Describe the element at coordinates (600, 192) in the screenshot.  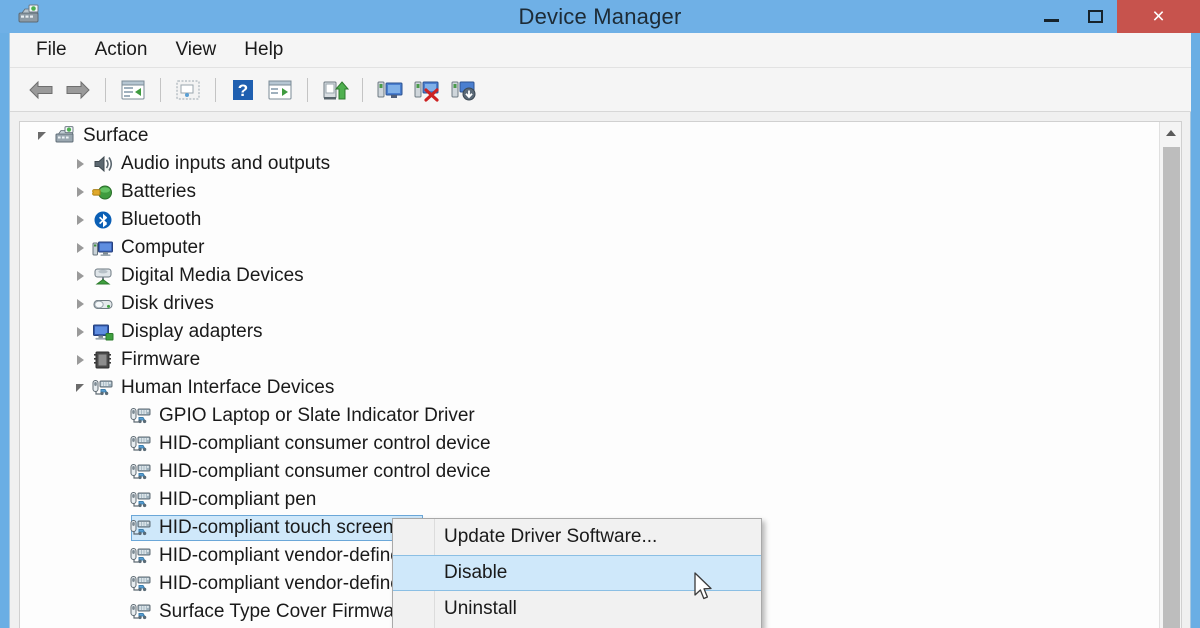
I see `tree-row: Batteries` at that location.